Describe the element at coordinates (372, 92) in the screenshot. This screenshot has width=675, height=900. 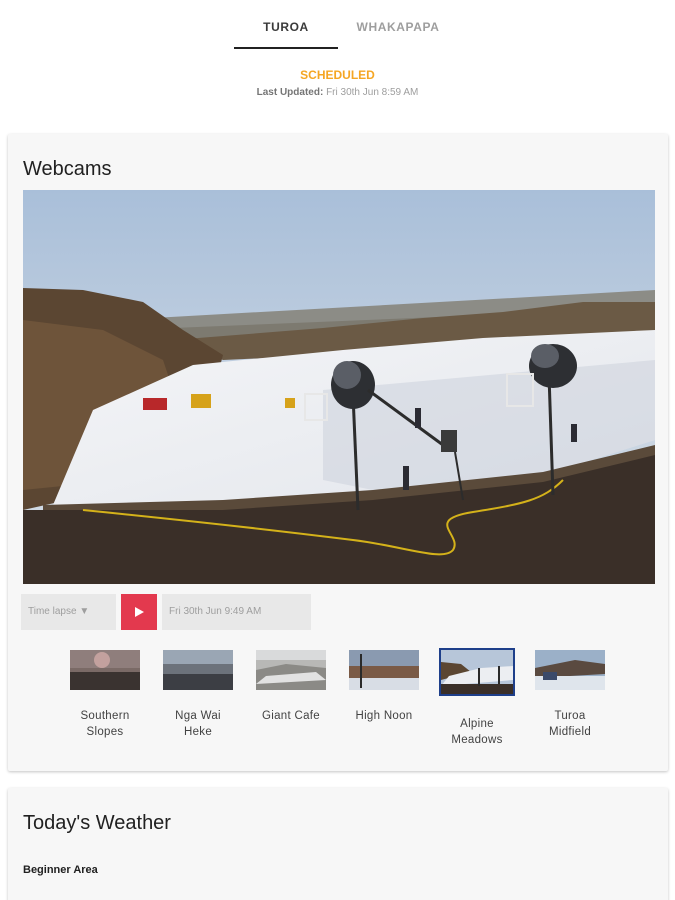
I see `last-updated-value: Fri 30th Jun 8:59 AM` at that location.